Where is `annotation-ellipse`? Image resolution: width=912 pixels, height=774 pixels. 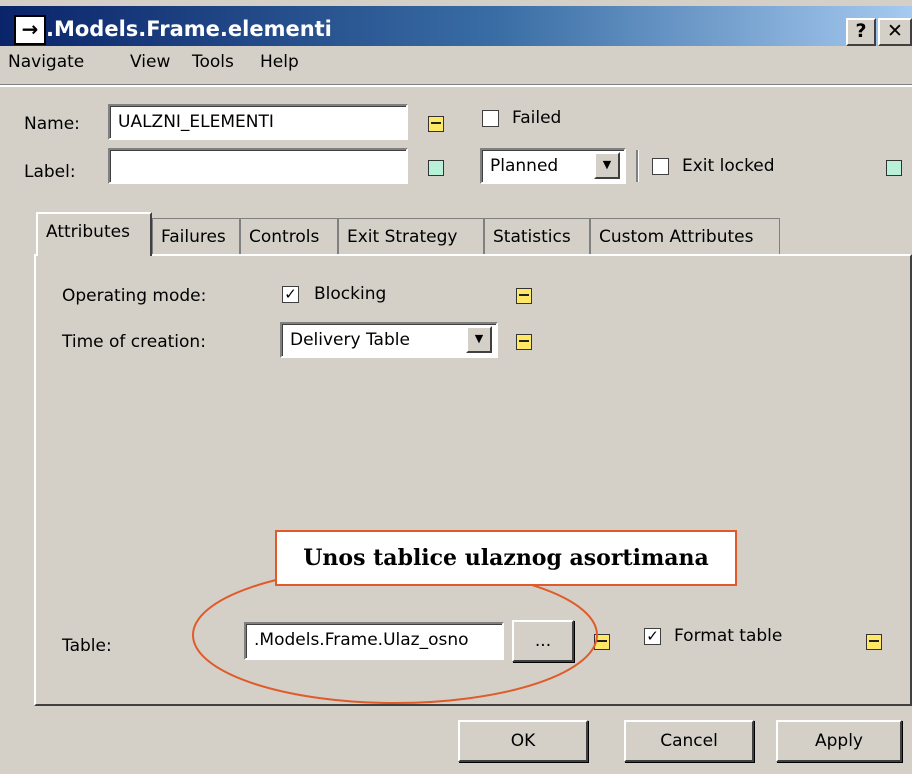 annotation-ellipse is located at coordinates (395, 635).